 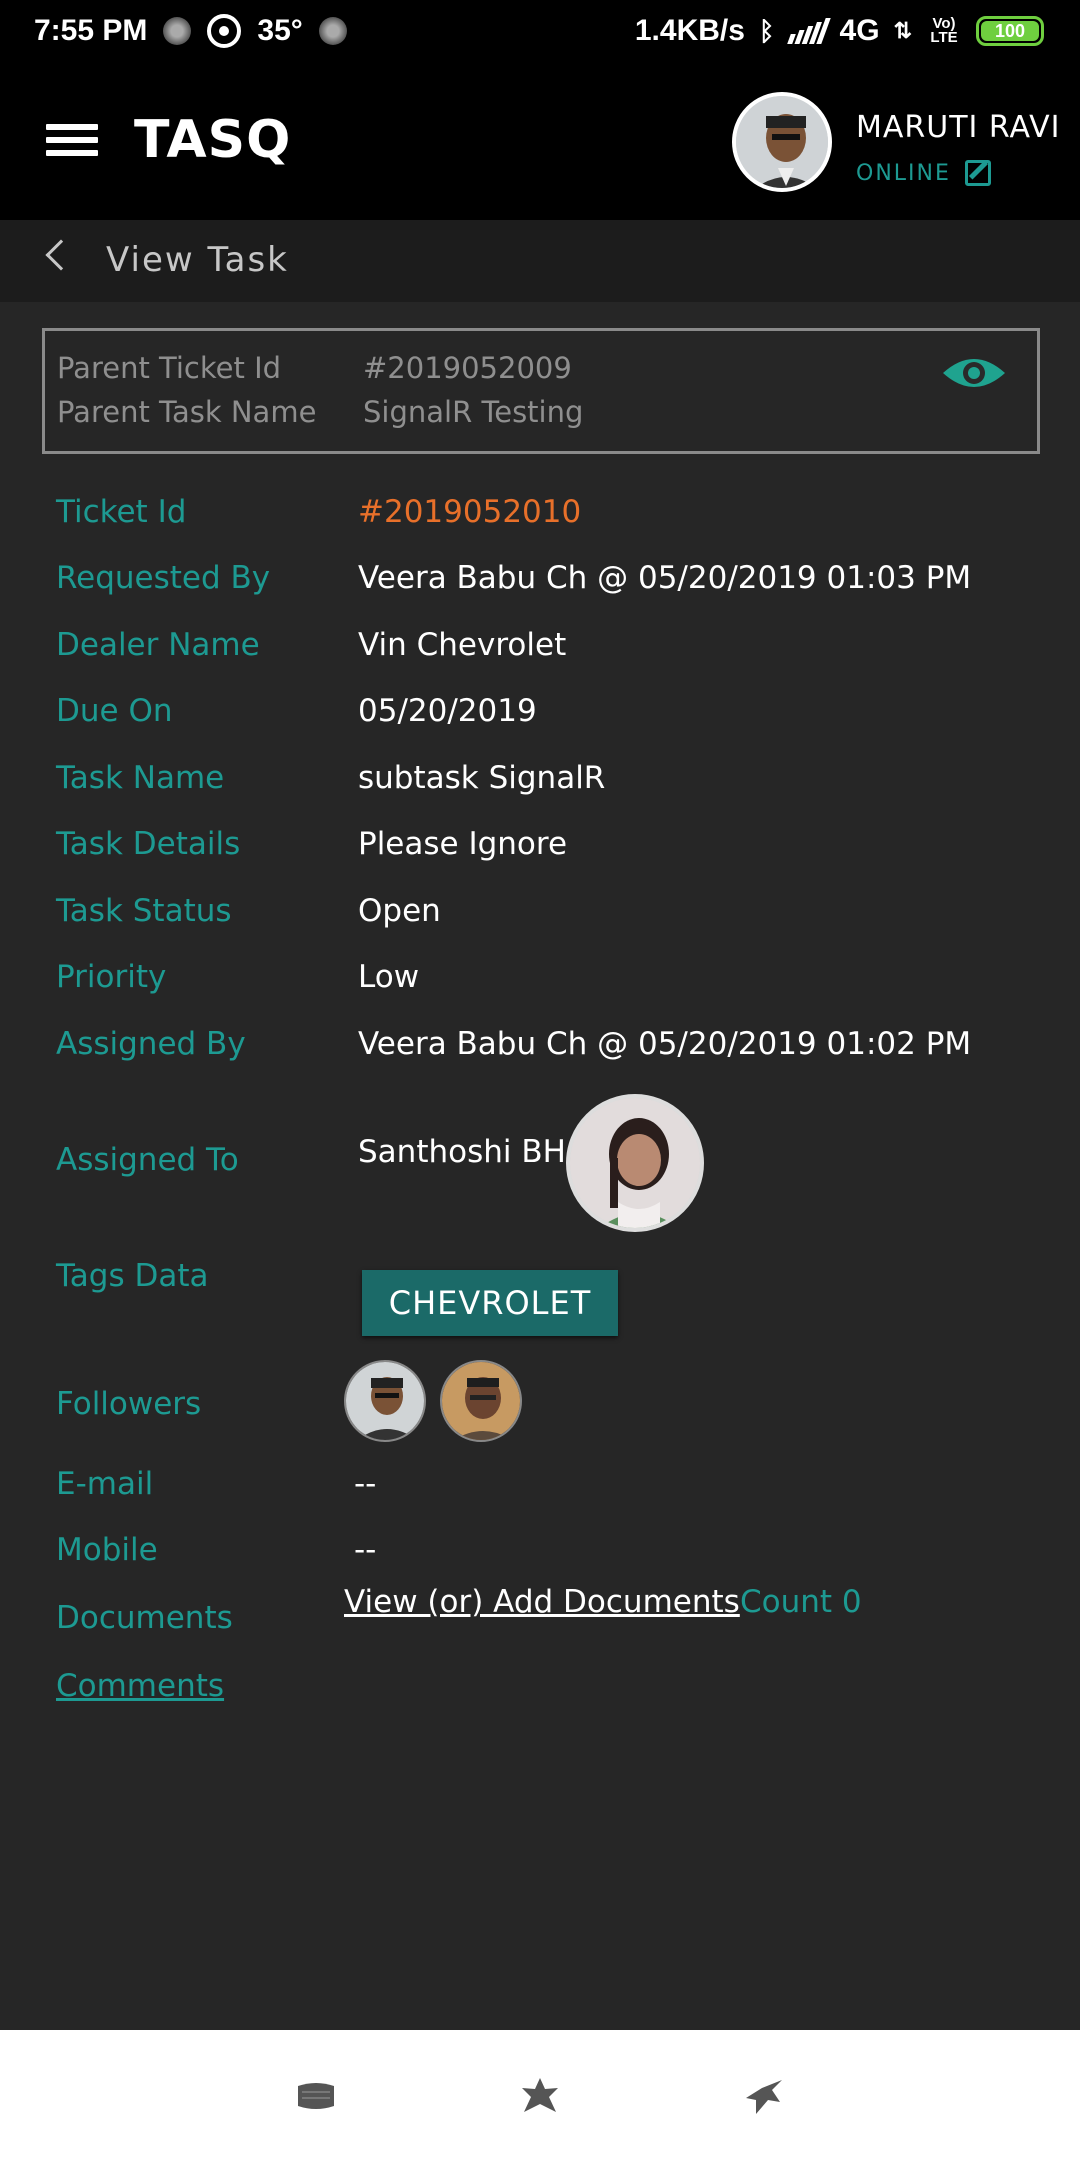 I want to click on ticket-id-value: #2019052010, so click(x=470, y=512).